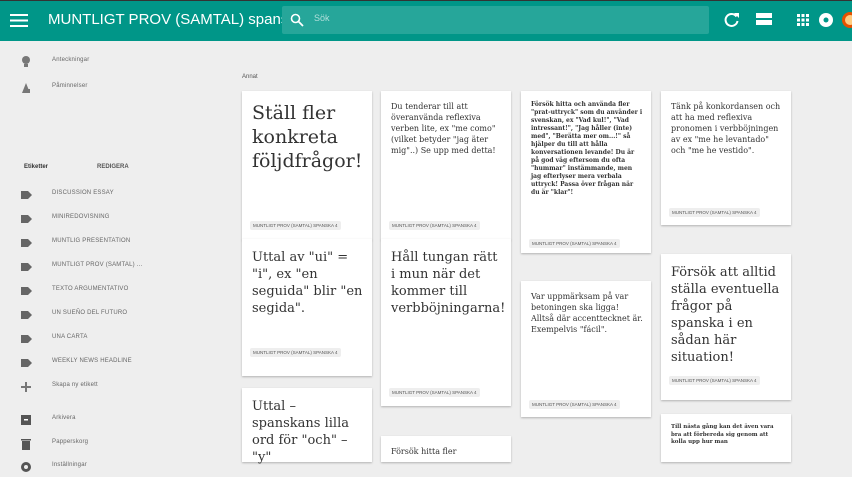  Describe the element at coordinates (732, 20) in the screenshot. I see `refresh-icon` at that location.